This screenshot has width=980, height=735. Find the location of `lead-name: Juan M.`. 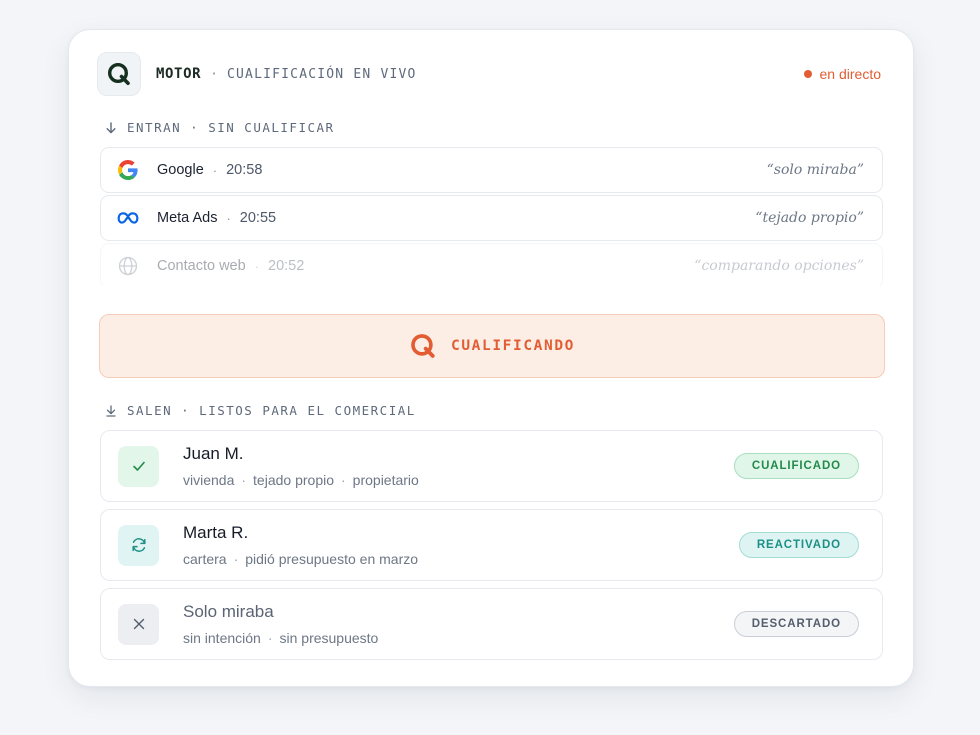

lead-name: Juan M. is located at coordinates (213, 453).